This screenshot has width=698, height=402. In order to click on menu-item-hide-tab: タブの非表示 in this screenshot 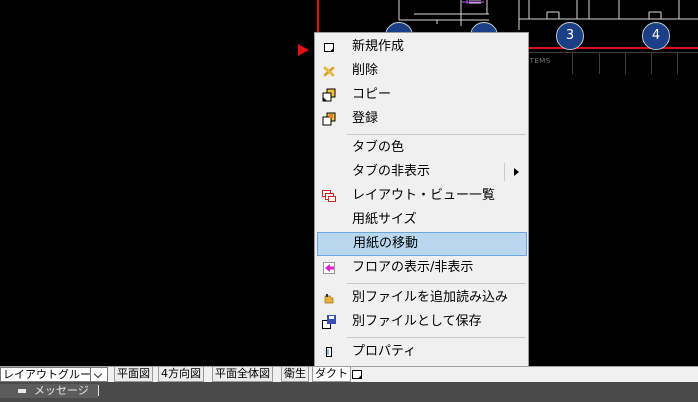, I will do `click(422, 172)`.